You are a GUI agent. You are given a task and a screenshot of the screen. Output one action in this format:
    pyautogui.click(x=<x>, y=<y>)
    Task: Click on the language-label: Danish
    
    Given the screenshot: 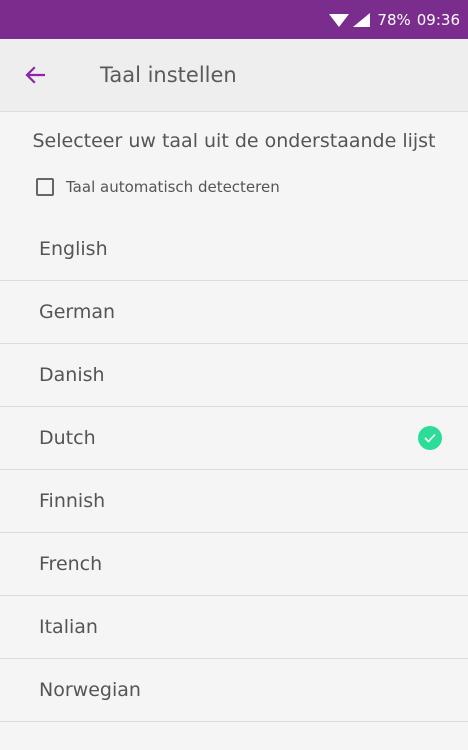 What is the action you would take?
    pyautogui.click(x=72, y=375)
    